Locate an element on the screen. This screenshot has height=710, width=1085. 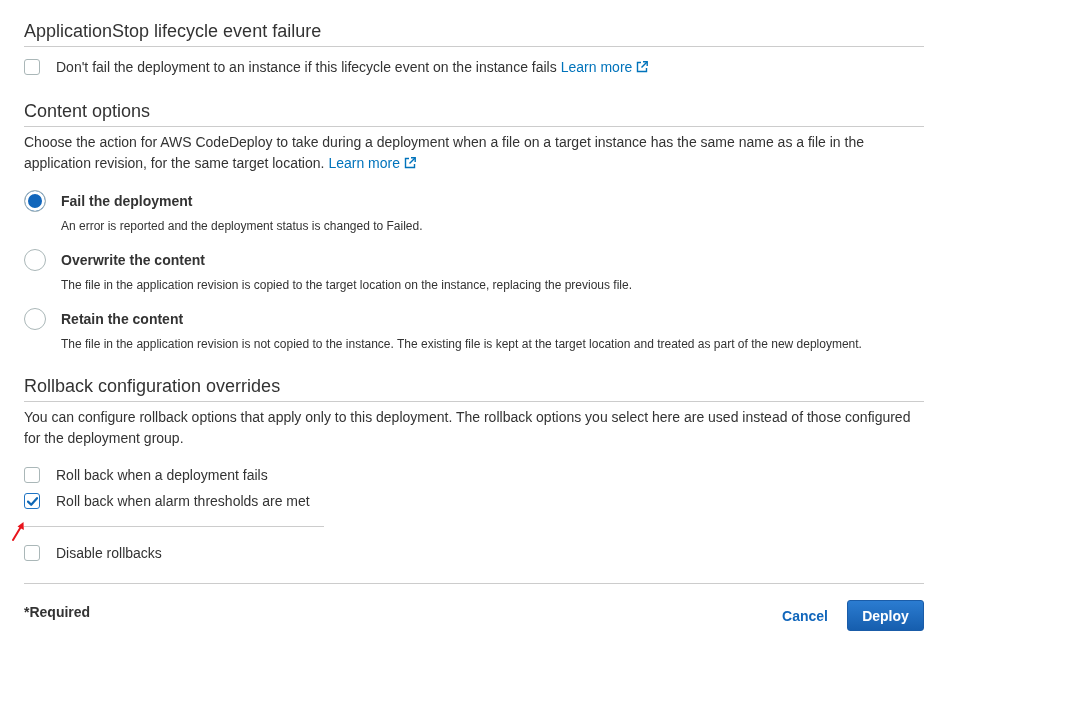
checkmark-icon is located at coordinates (32, 501).